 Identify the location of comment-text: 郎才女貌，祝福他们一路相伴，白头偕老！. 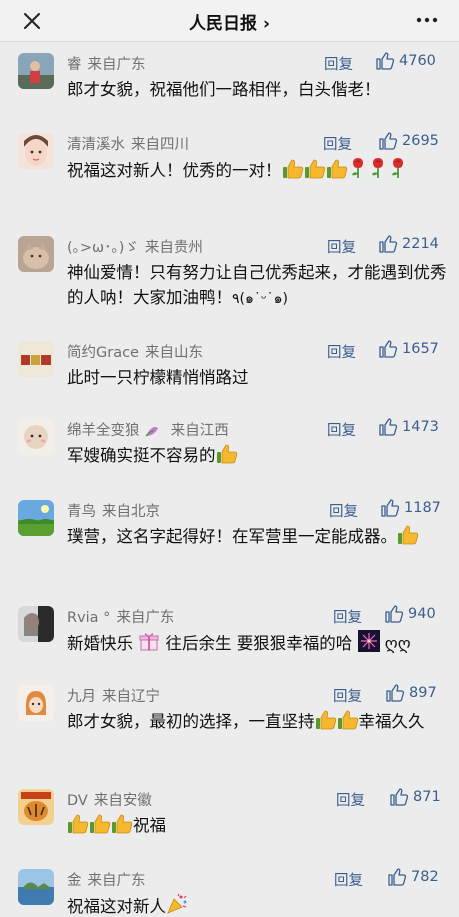
(224, 89).